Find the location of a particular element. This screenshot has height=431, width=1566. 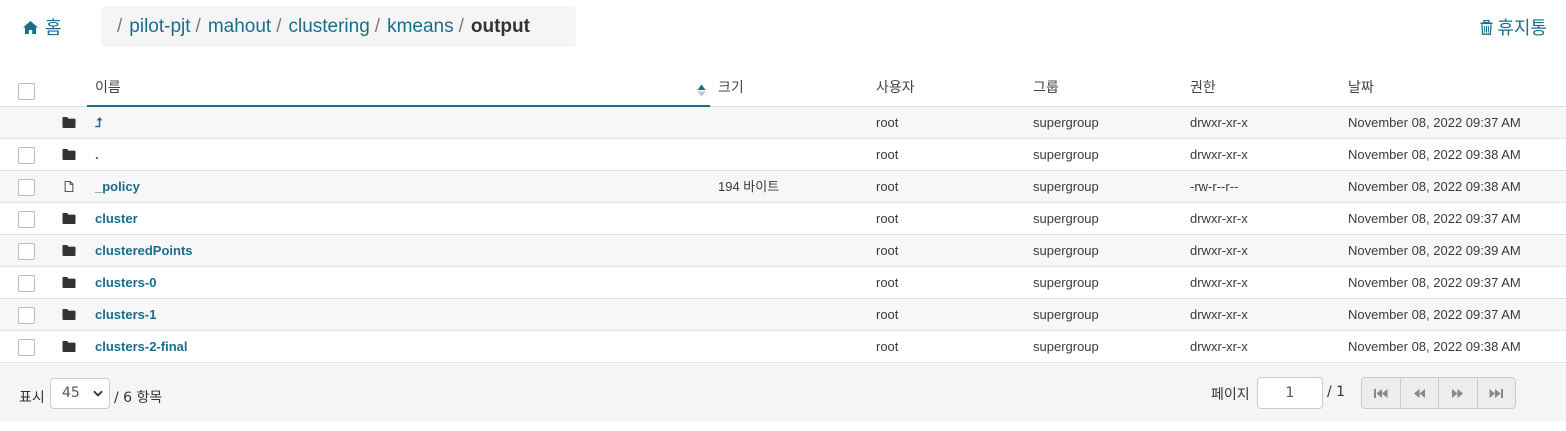

column-header-name-label: 이름 is located at coordinates (108, 88).